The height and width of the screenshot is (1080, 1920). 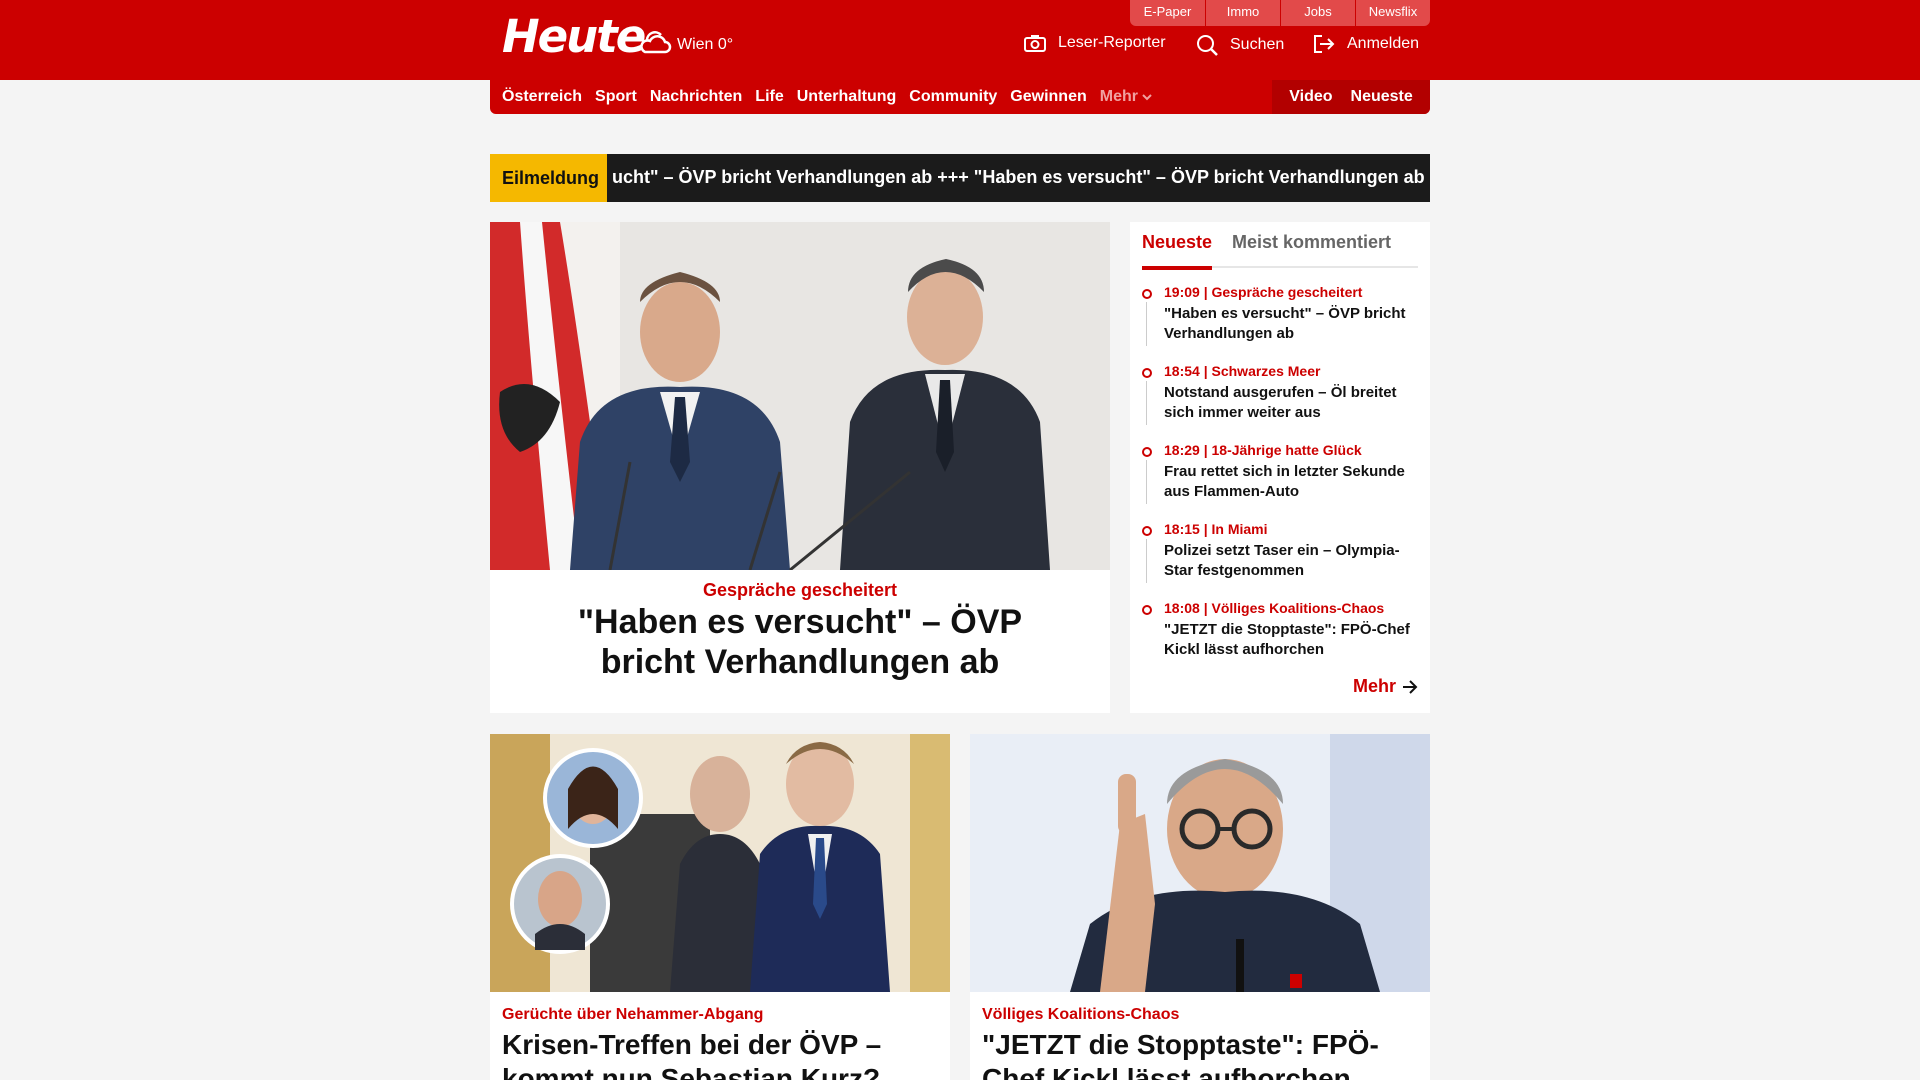 I want to click on nav-more-dropdown: Mehr, so click(x=1126, y=97).